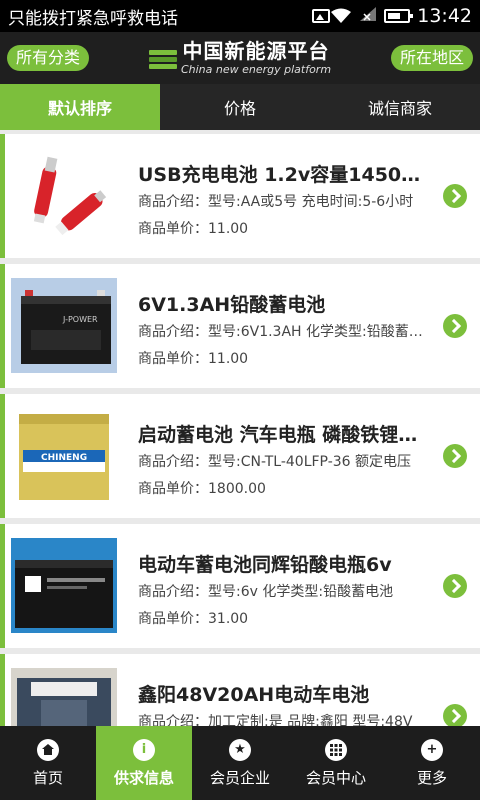  Describe the element at coordinates (275, 720) in the screenshot. I see `product-description: 商品介绍：加工定制:是 品牌:鑫阳 型号:48V` at that location.